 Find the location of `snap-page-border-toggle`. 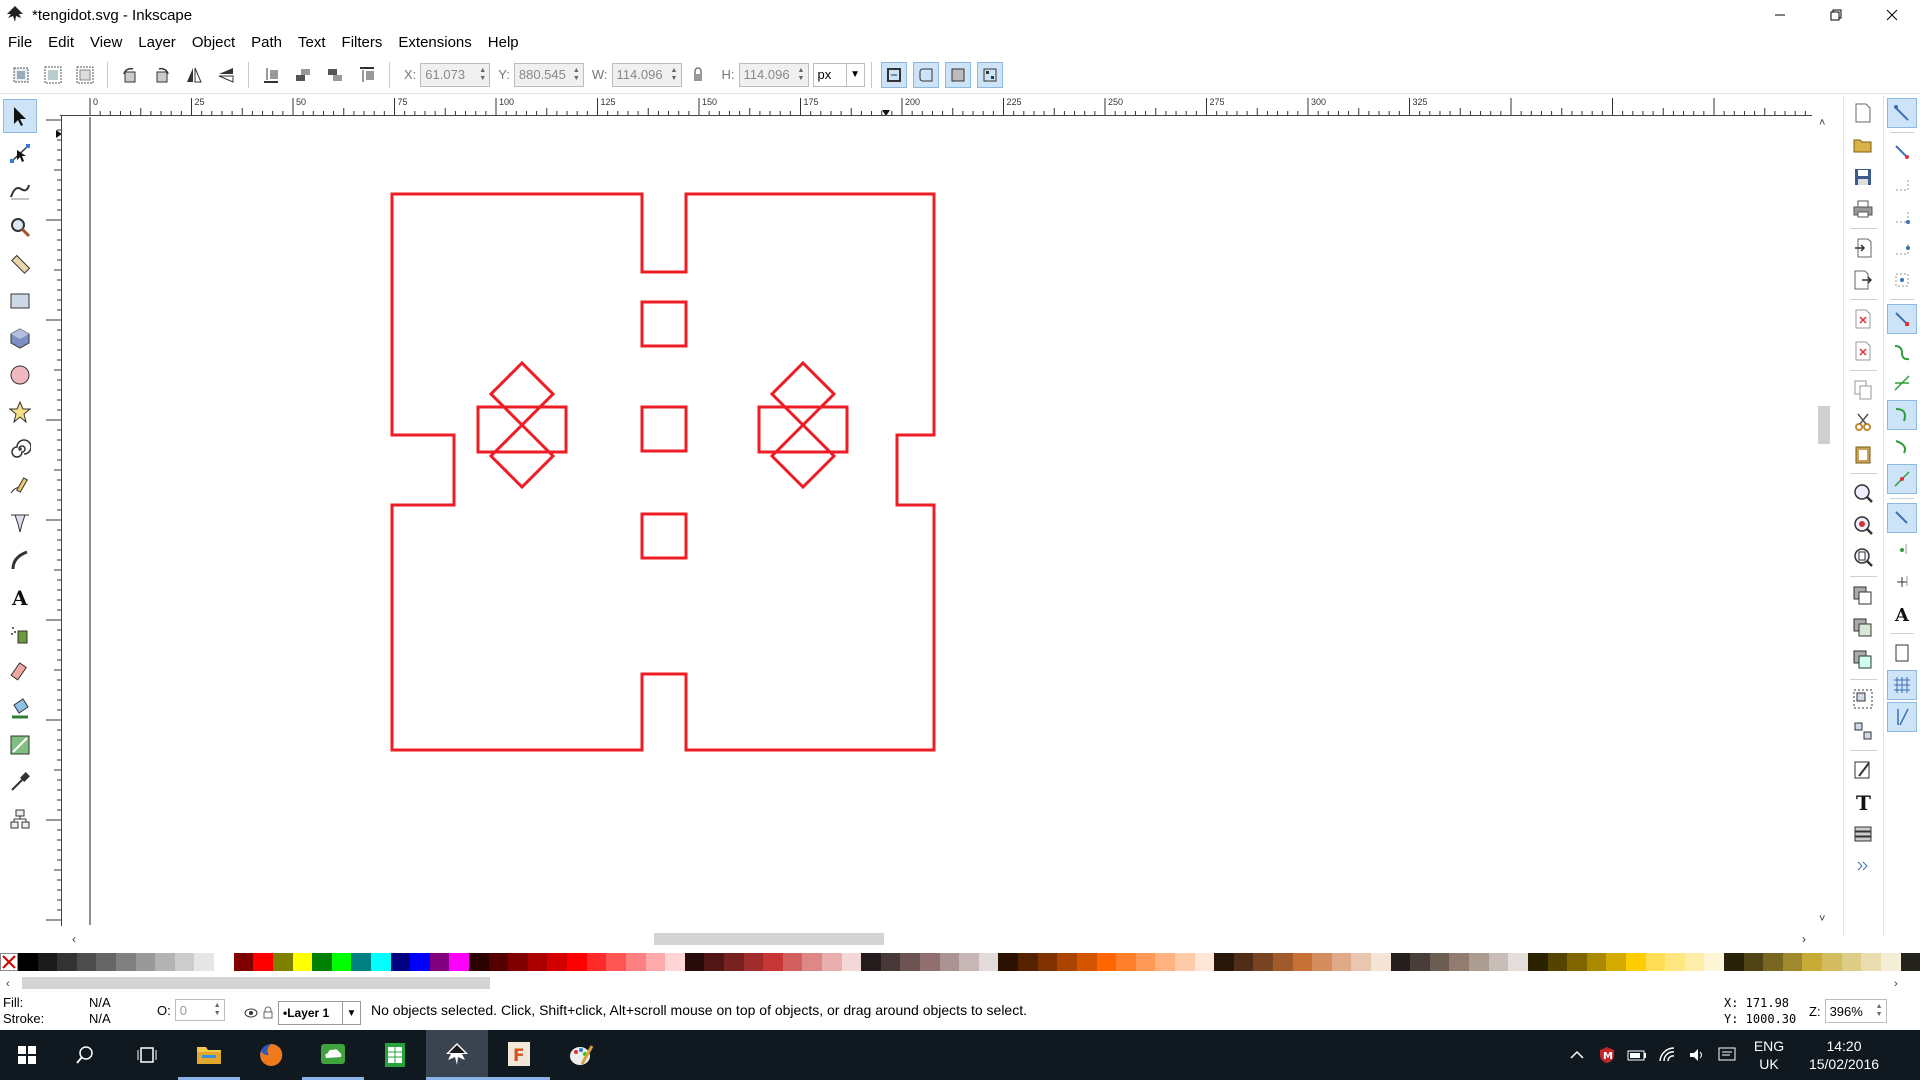

snap-page-border-toggle is located at coordinates (1902, 653).